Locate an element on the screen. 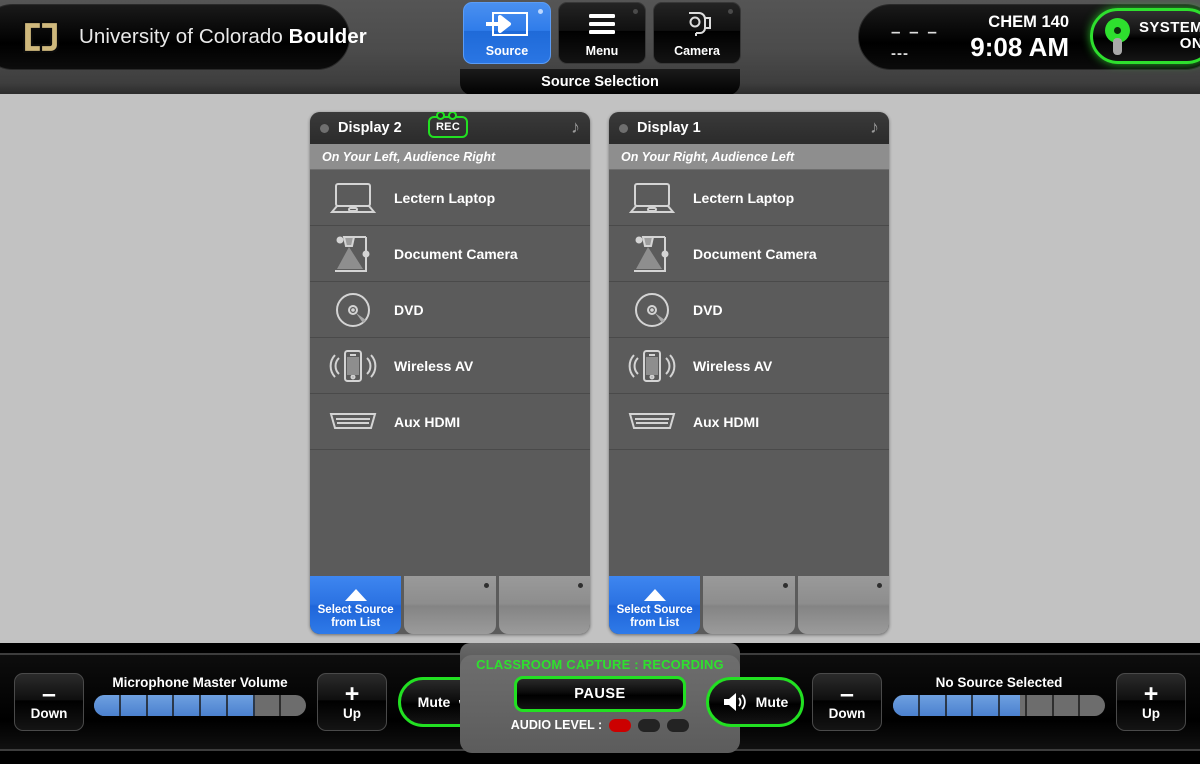 The image size is (1200, 764). speaker-icon is located at coordinates (735, 702).